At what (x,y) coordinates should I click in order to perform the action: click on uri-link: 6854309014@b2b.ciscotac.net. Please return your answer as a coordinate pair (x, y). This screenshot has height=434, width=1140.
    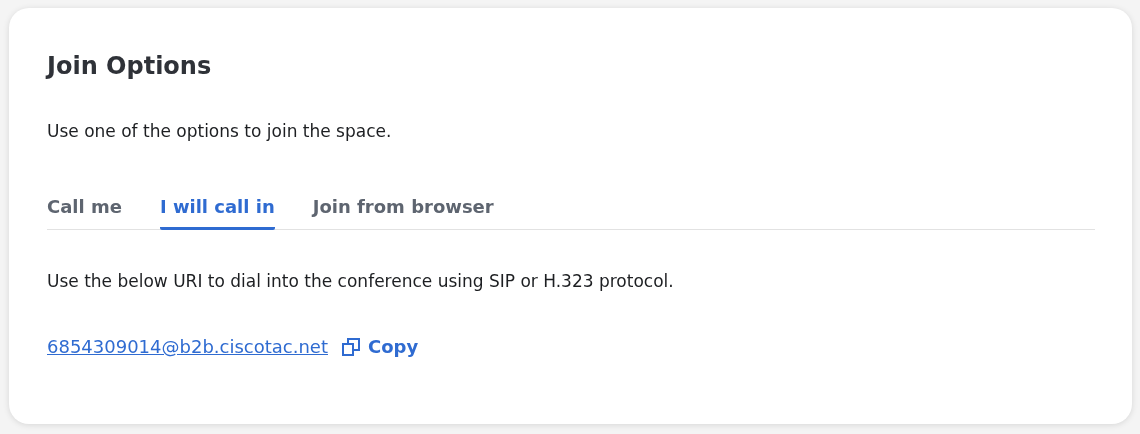
    Looking at the image, I should click on (187, 346).